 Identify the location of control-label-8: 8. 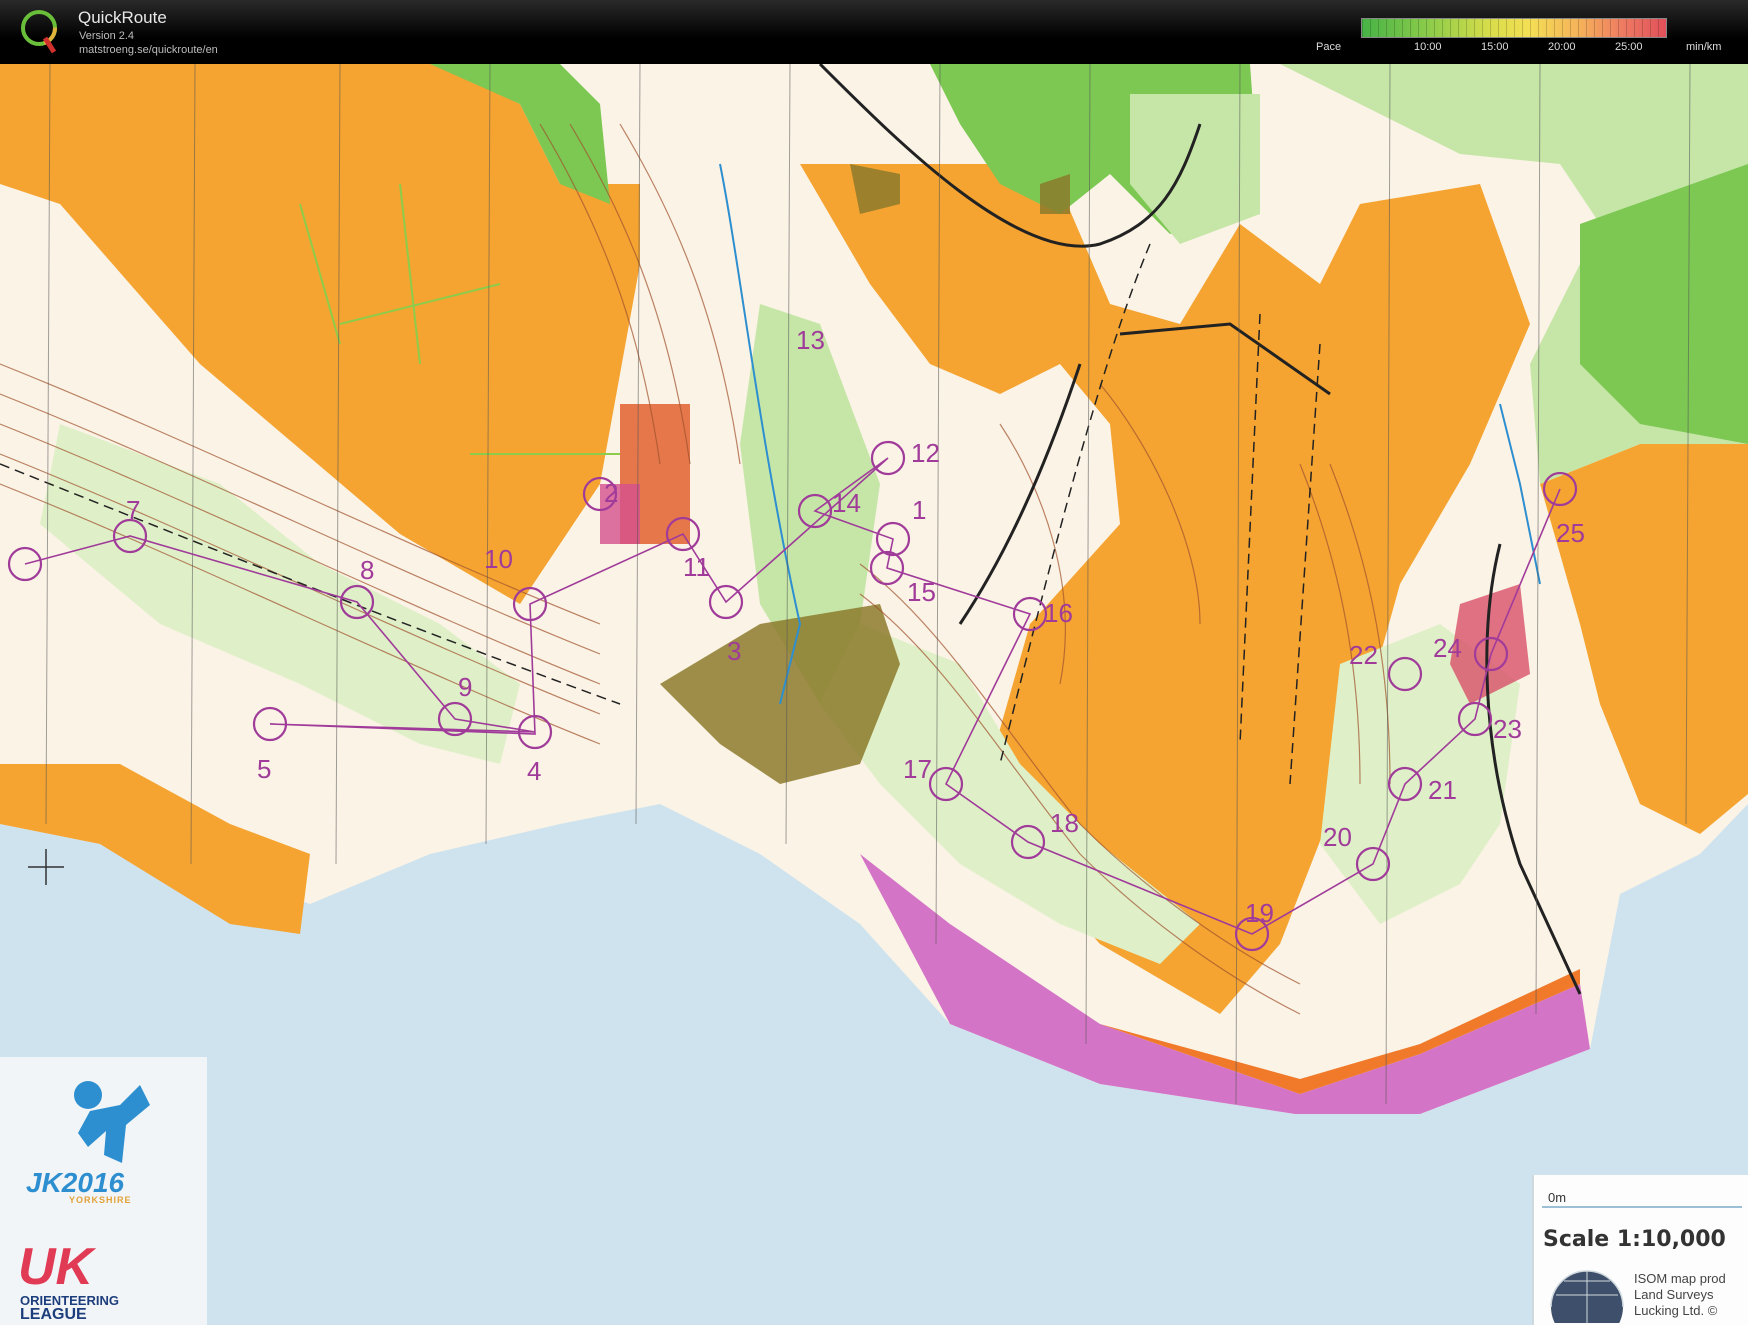
(367, 570).